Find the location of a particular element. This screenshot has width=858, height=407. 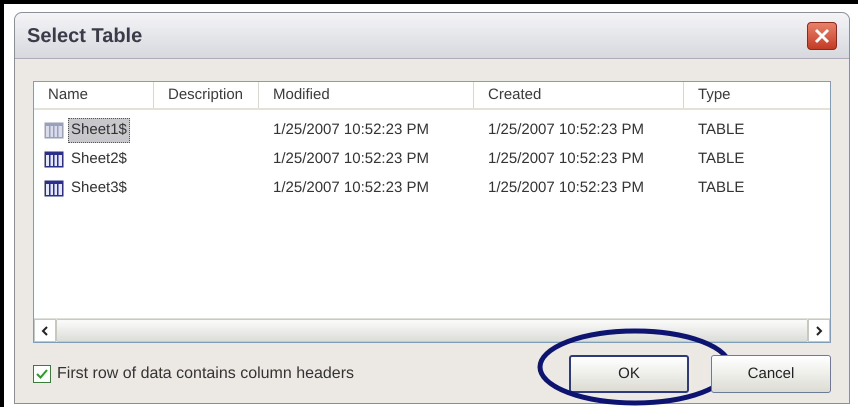

column-header: Modified is located at coordinates (366, 95).